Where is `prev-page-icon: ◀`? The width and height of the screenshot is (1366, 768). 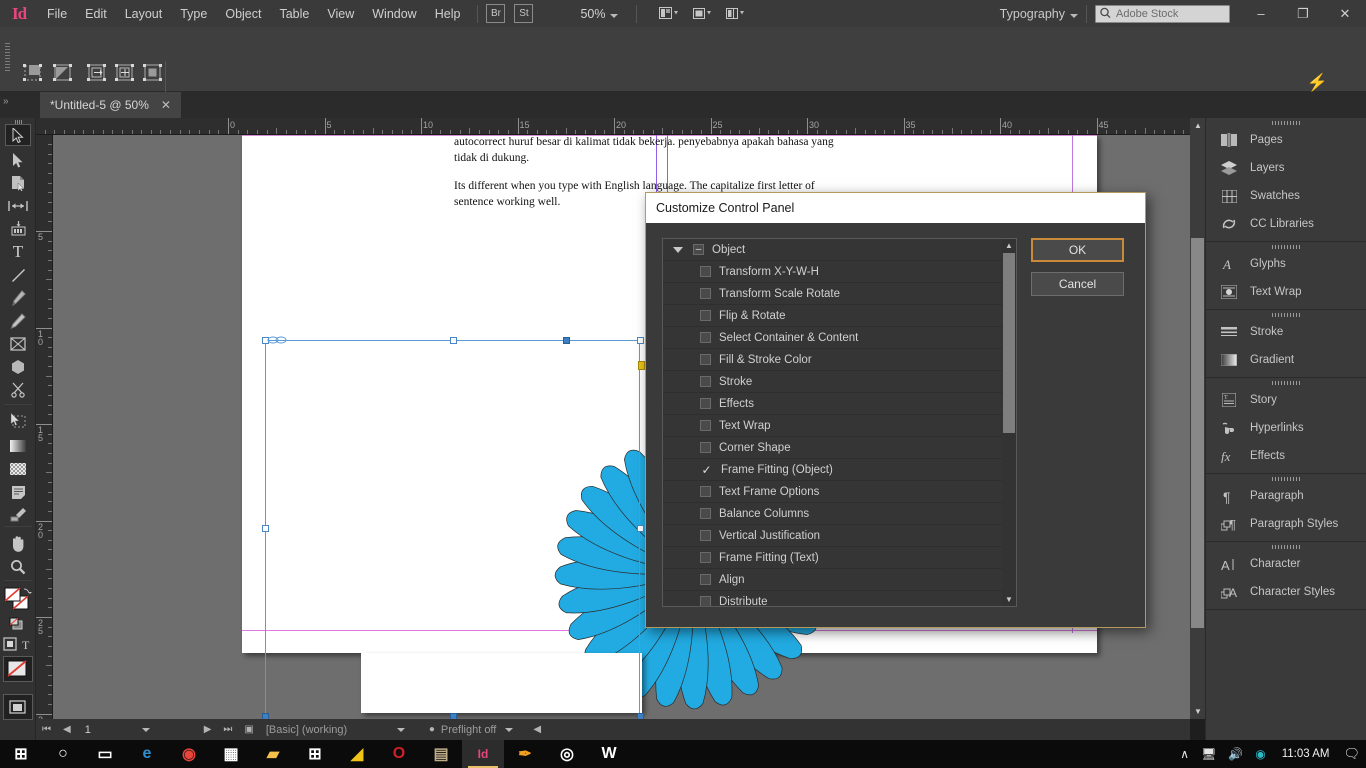
prev-page-icon: ◀ is located at coordinates (67, 729).